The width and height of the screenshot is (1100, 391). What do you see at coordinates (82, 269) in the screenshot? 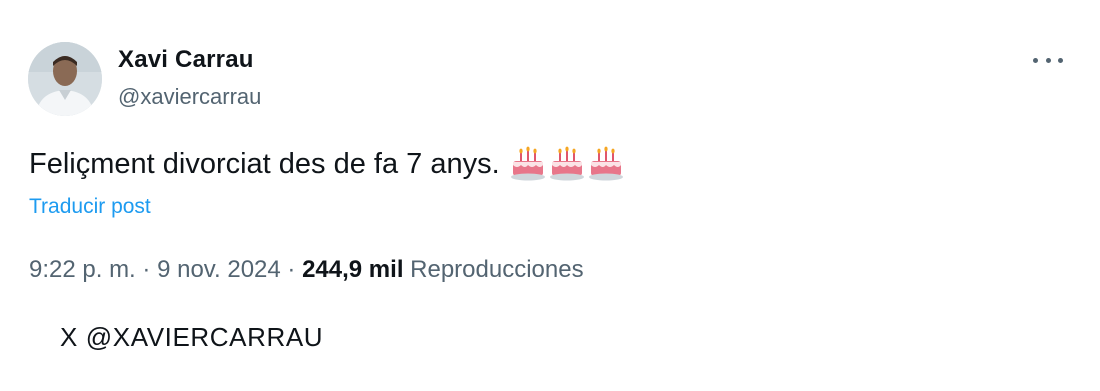
I see `post-time: 9:22 p. m.` at bounding box center [82, 269].